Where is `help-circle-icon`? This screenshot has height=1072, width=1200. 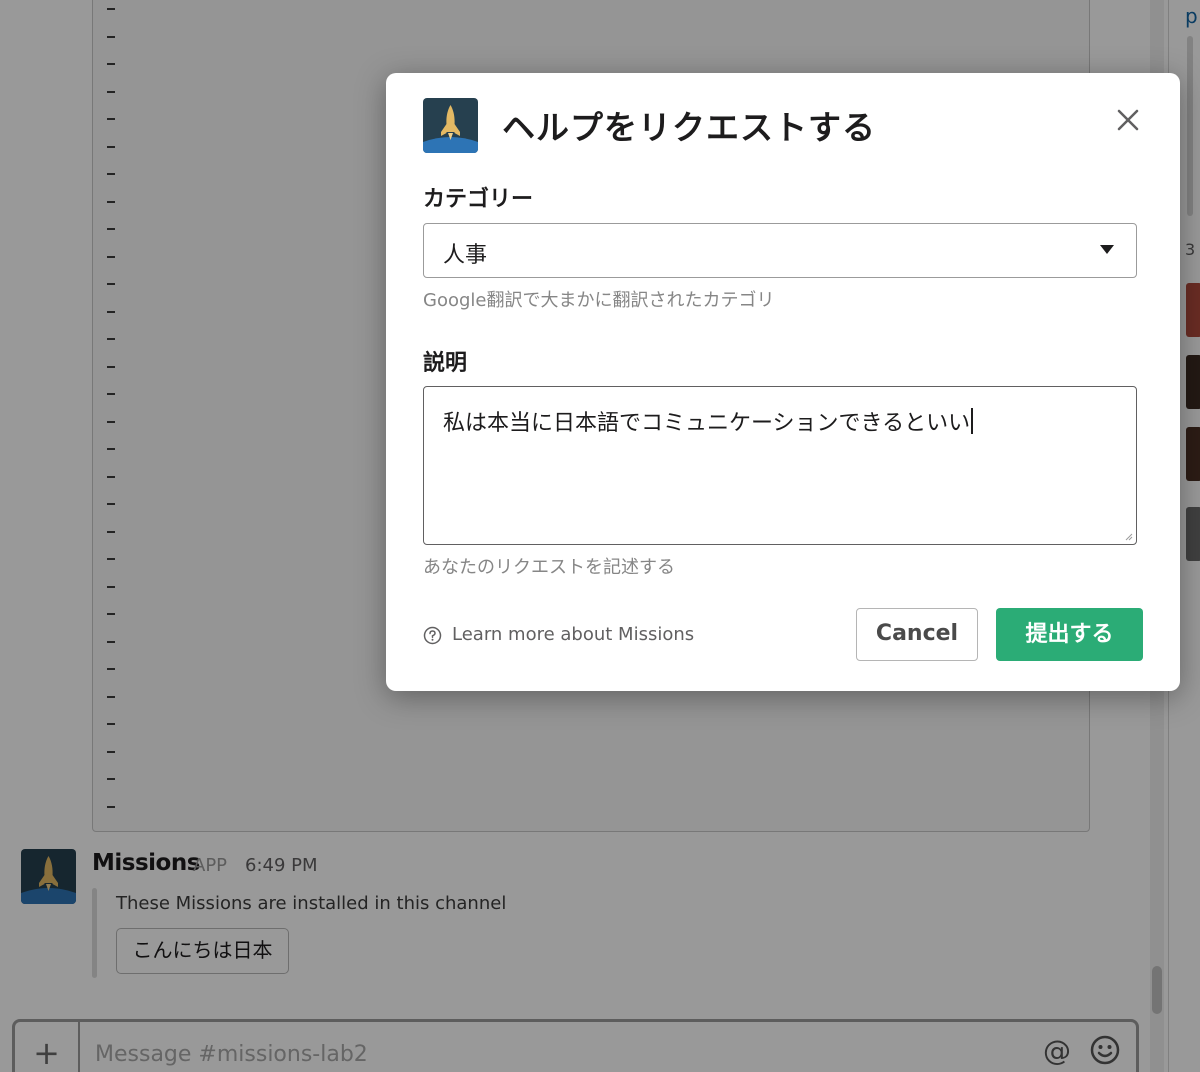 help-circle-icon is located at coordinates (432, 635).